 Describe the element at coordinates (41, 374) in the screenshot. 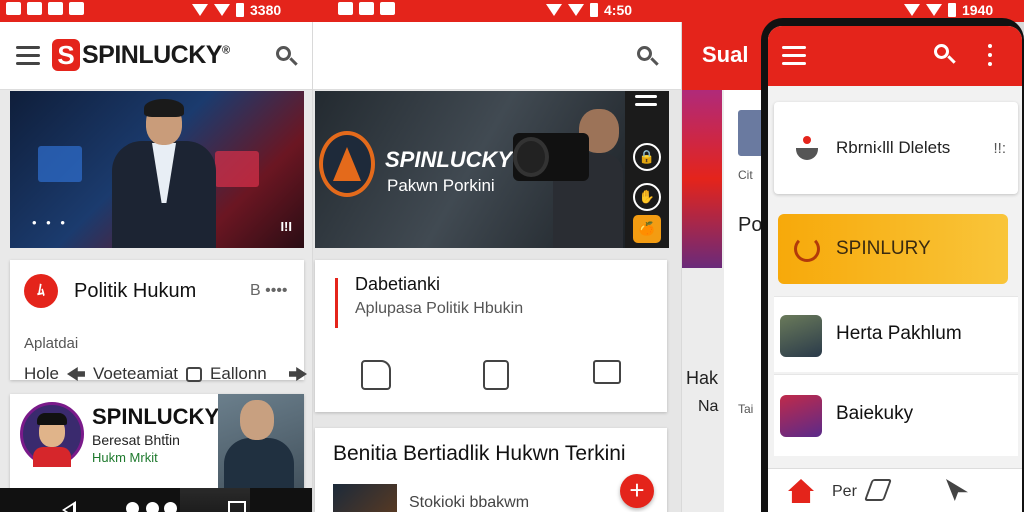

I see `action-label-1: Hole` at that location.